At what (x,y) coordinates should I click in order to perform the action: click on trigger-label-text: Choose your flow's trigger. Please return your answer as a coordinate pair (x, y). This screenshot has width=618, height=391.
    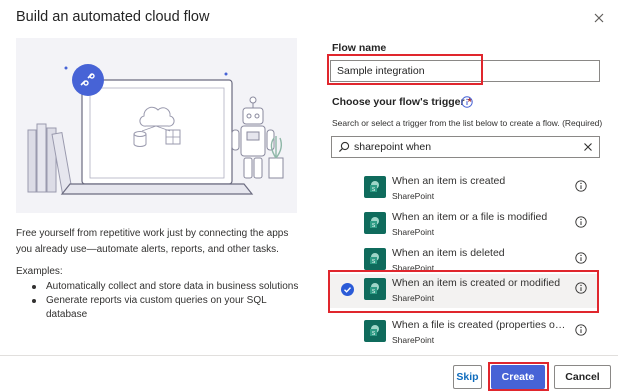
    Looking at the image, I should click on (398, 102).